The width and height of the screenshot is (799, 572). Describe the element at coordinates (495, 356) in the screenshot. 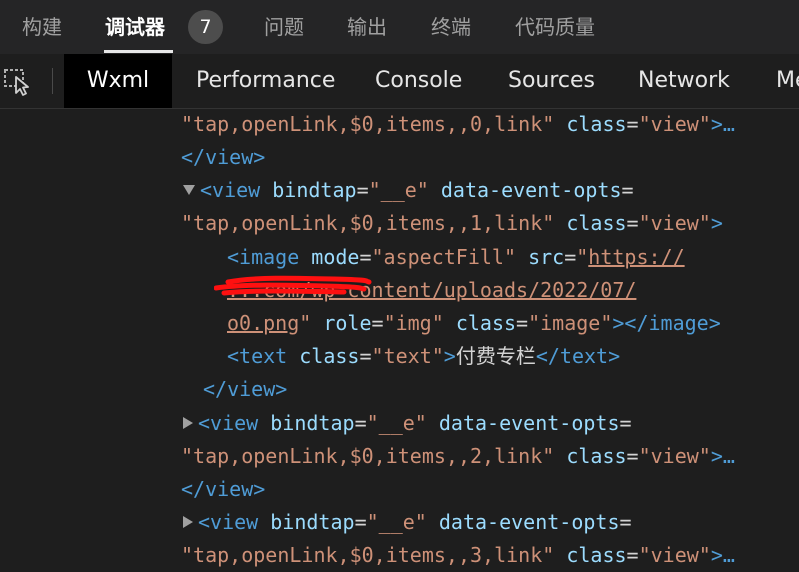

I see `text-content: 付费专栏` at that location.